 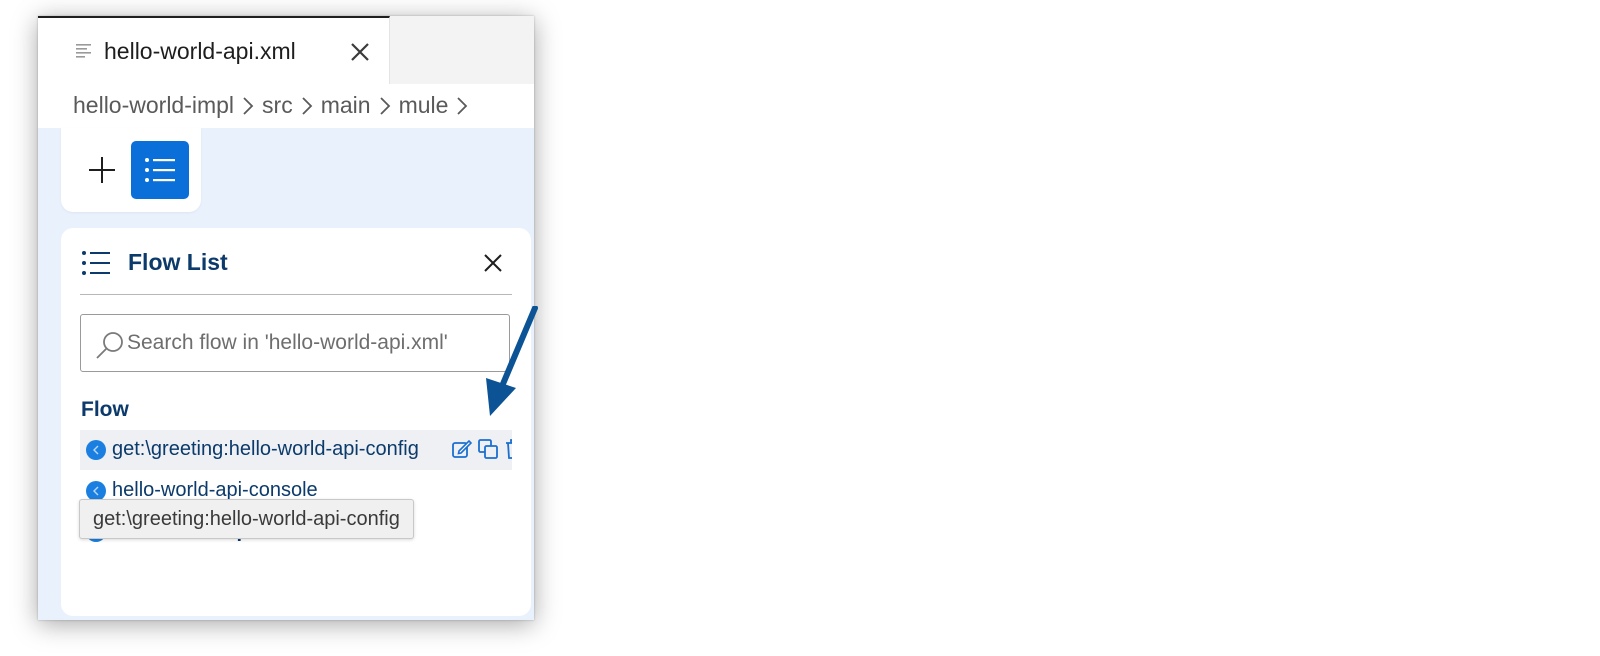 I want to click on flow-item-label: get:\greeting:hello-world-api-config, so click(x=265, y=449).